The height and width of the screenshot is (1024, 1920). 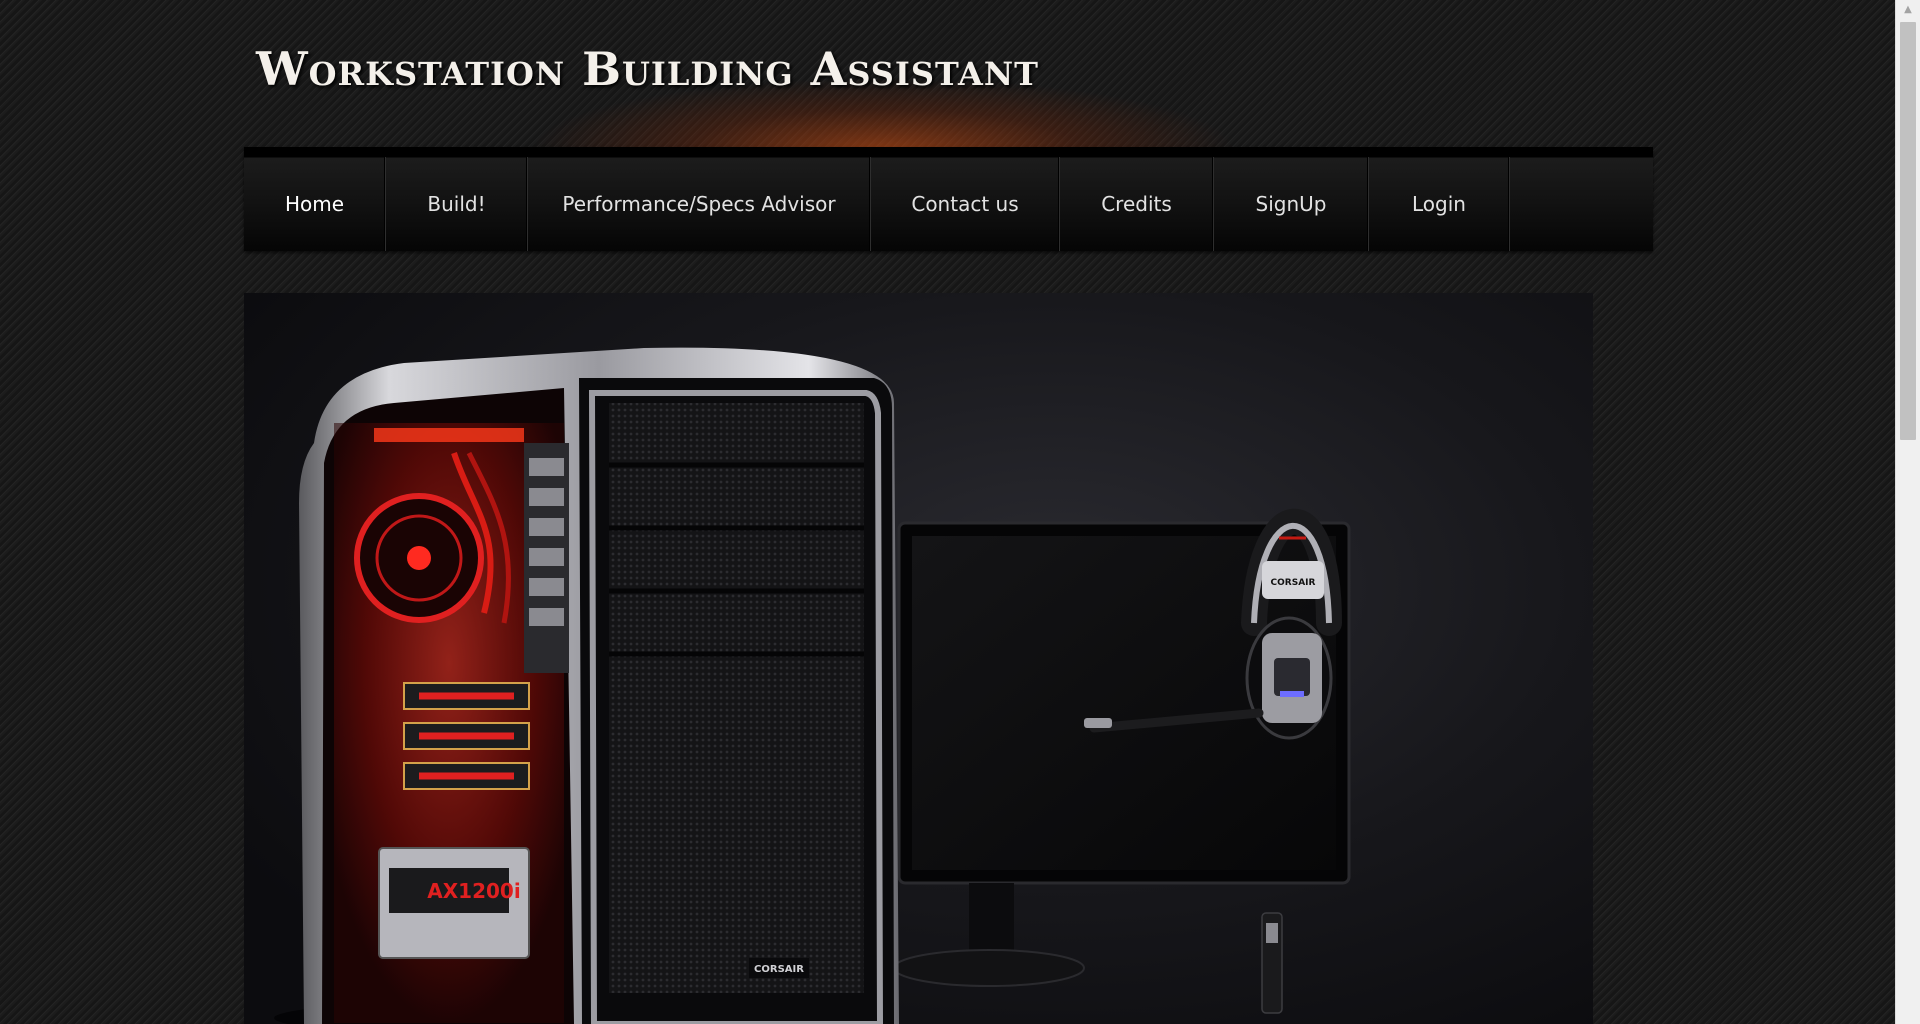 What do you see at coordinates (466, 736) in the screenshot?
I see `graphics-cards` at bounding box center [466, 736].